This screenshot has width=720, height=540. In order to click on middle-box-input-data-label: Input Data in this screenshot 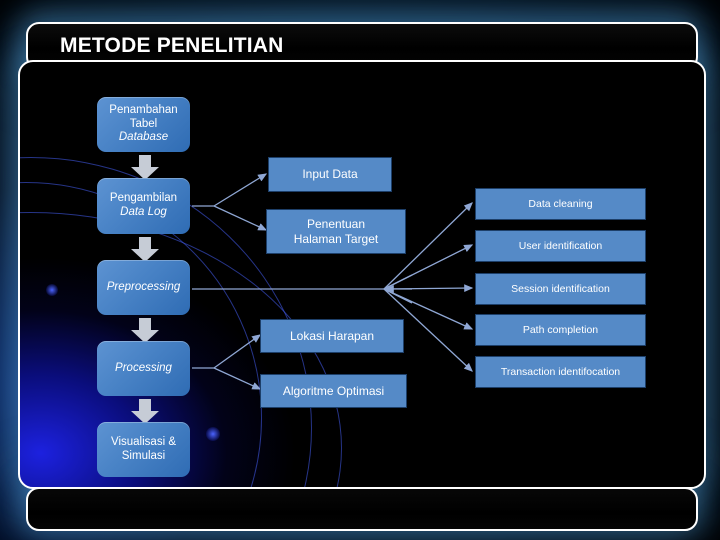, I will do `click(330, 174)`.